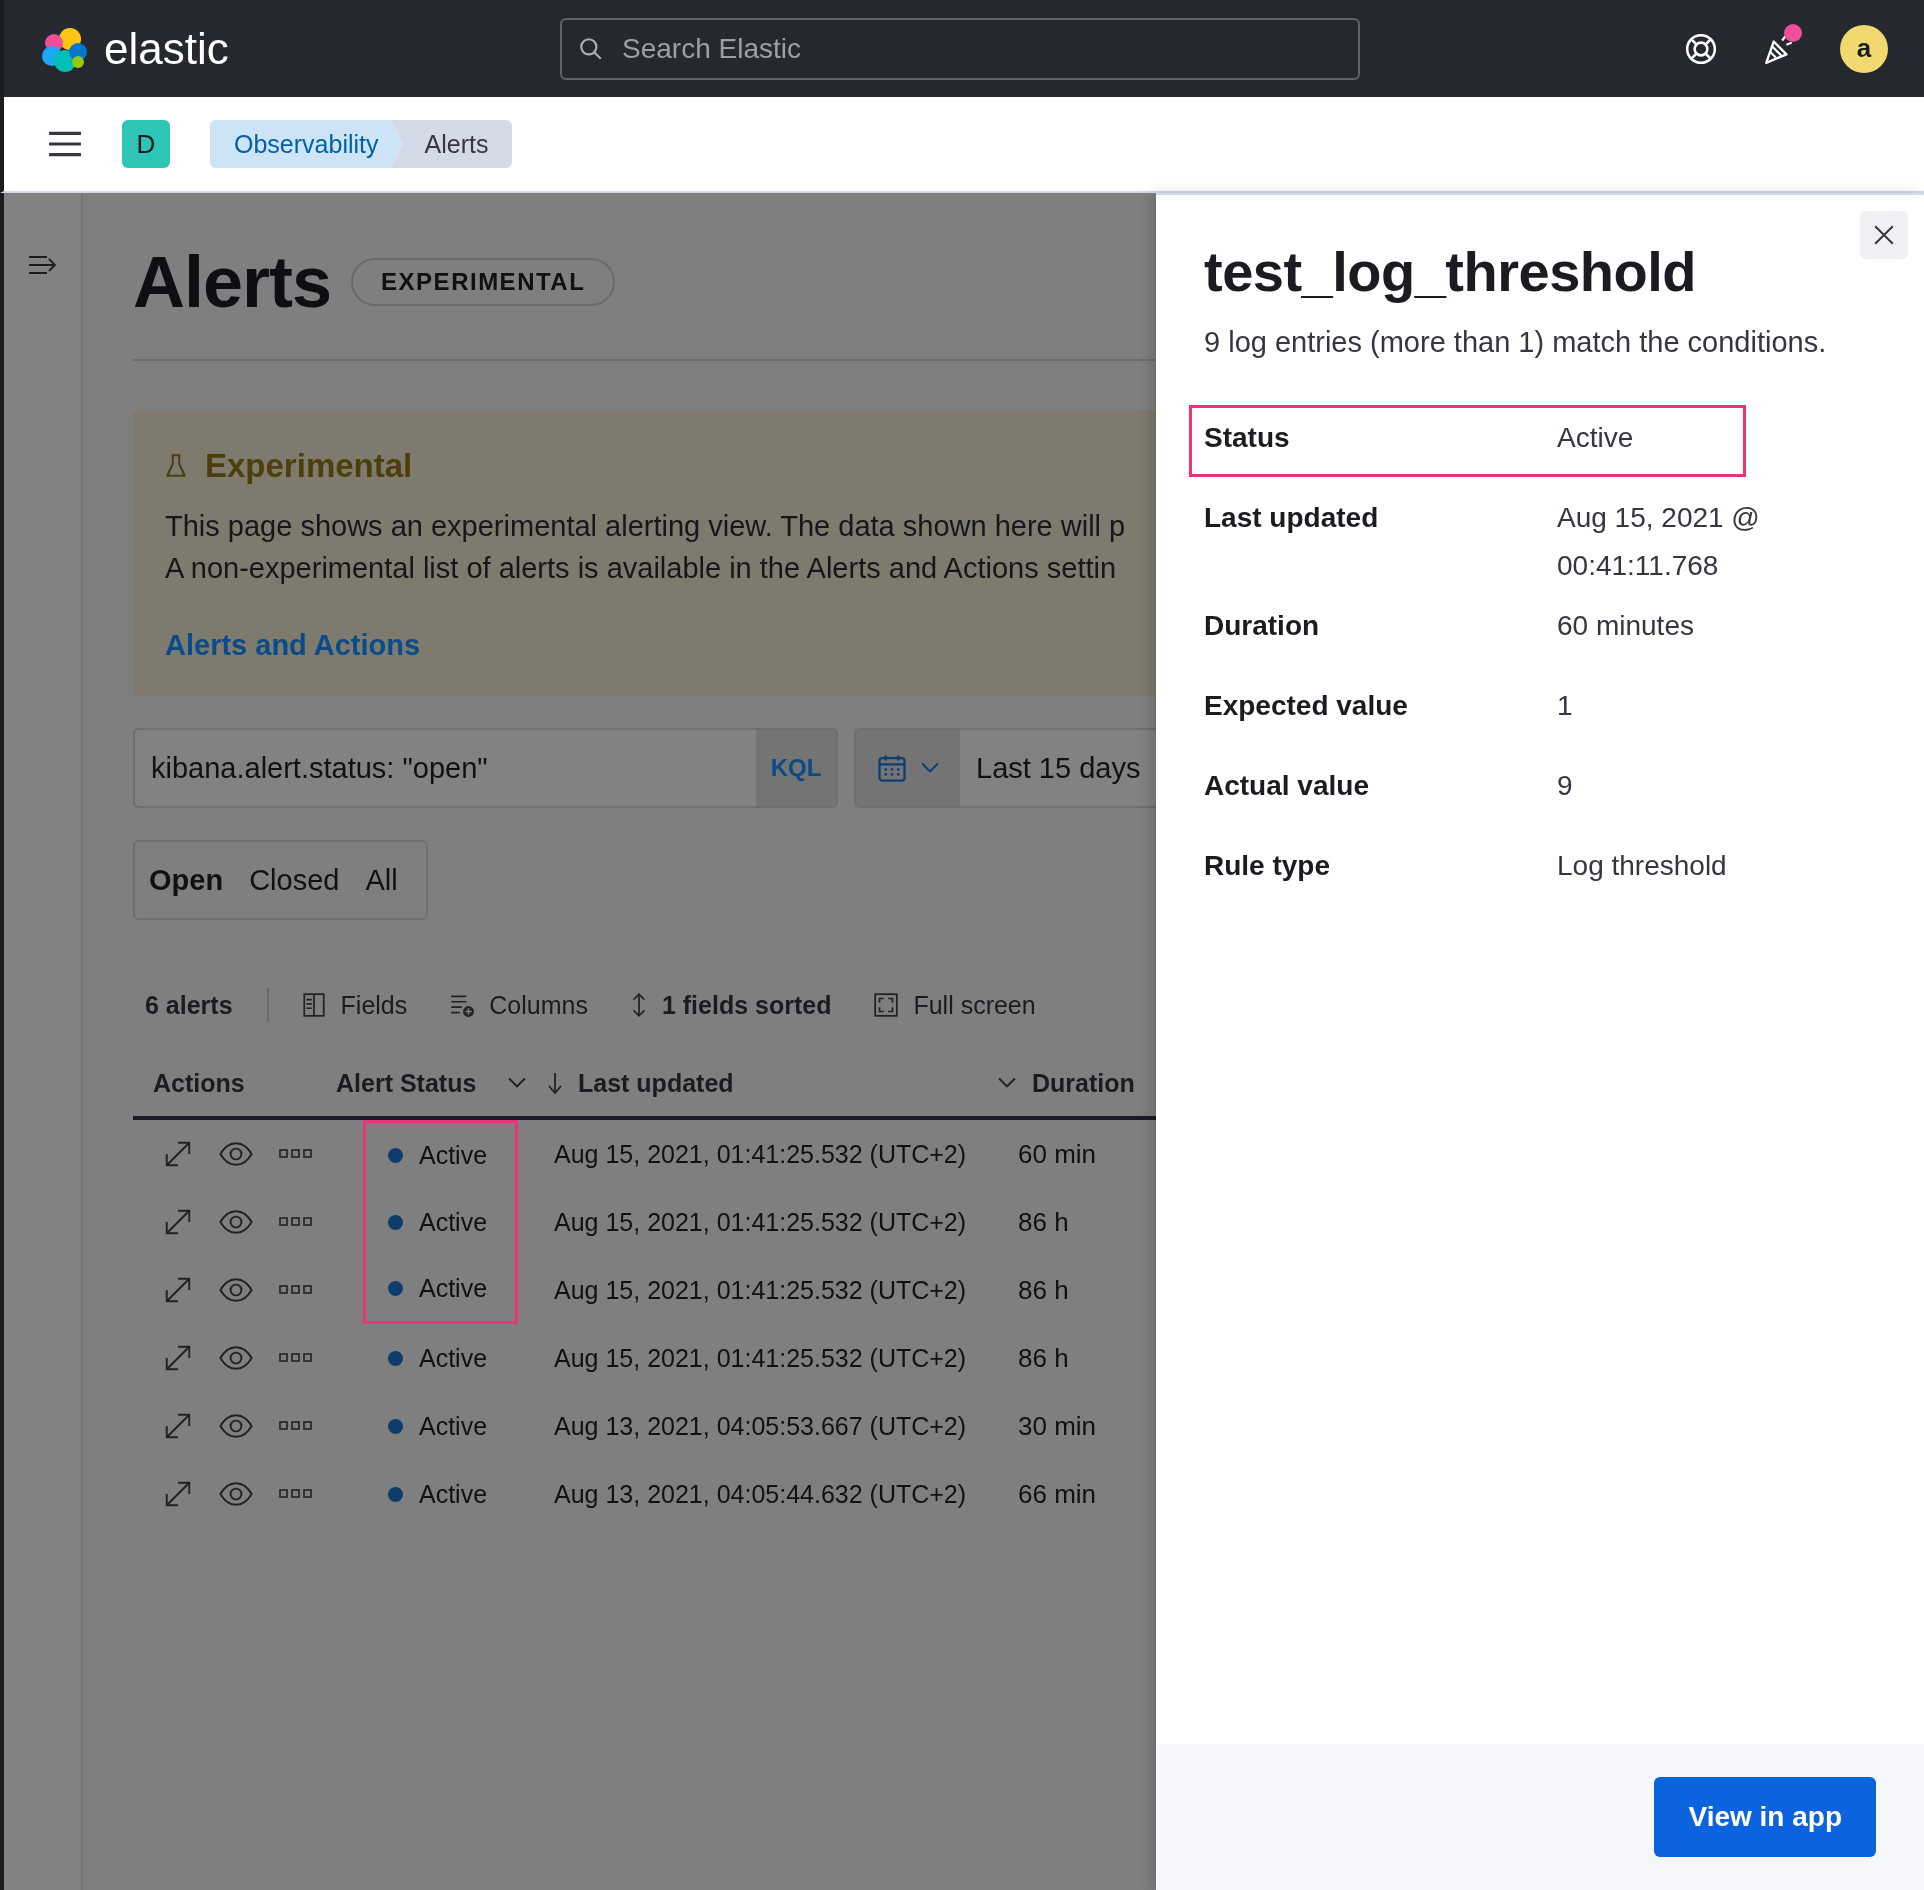  I want to click on table-cell-text: 30 min, so click(1057, 1426).